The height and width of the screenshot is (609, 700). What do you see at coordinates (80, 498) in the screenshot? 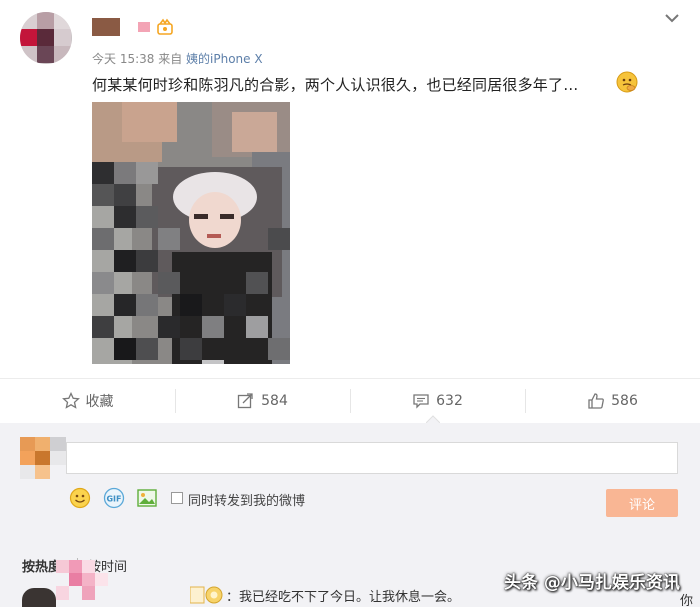
I see `emoji-icon` at bounding box center [80, 498].